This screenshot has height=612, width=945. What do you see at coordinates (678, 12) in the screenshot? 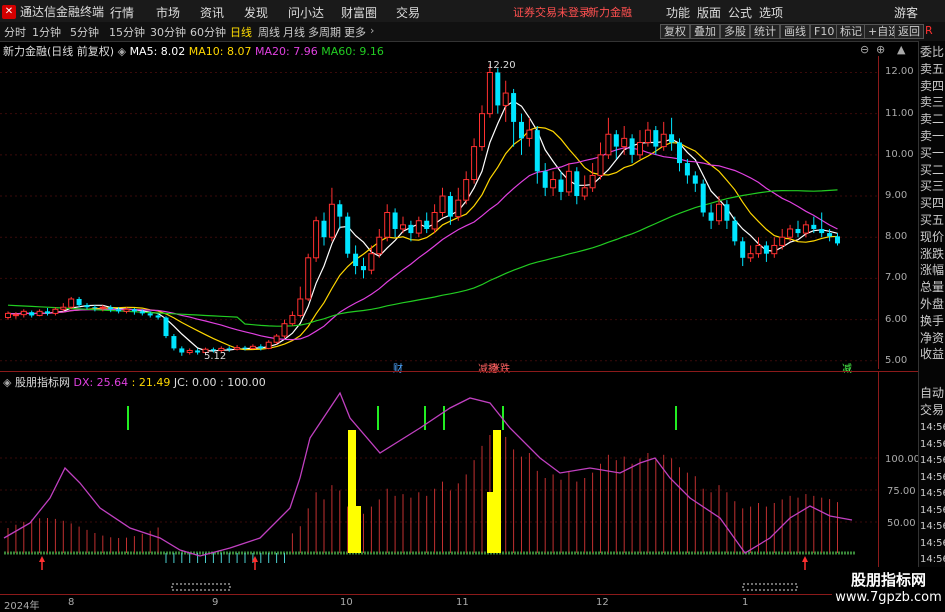
I see `menu-gongneng: 功能` at bounding box center [678, 12].